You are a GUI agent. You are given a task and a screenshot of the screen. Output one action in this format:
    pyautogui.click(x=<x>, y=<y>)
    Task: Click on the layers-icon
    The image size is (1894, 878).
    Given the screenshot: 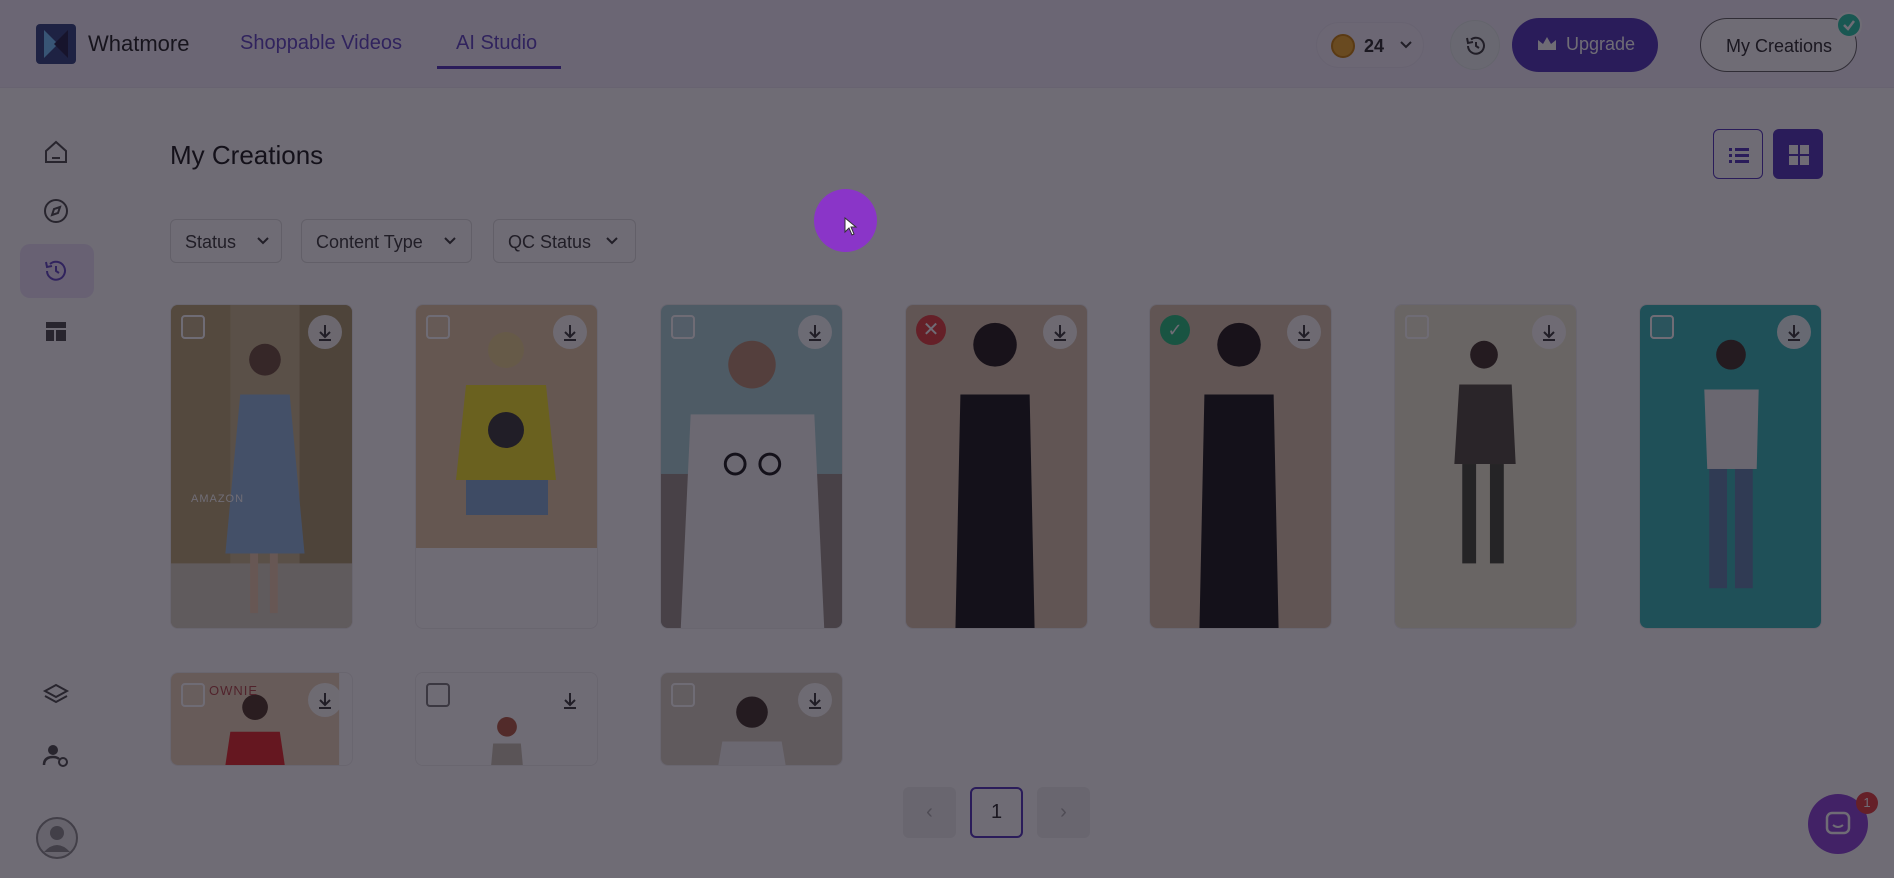 What is the action you would take?
    pyautogui.click(x=56, y=694)
    